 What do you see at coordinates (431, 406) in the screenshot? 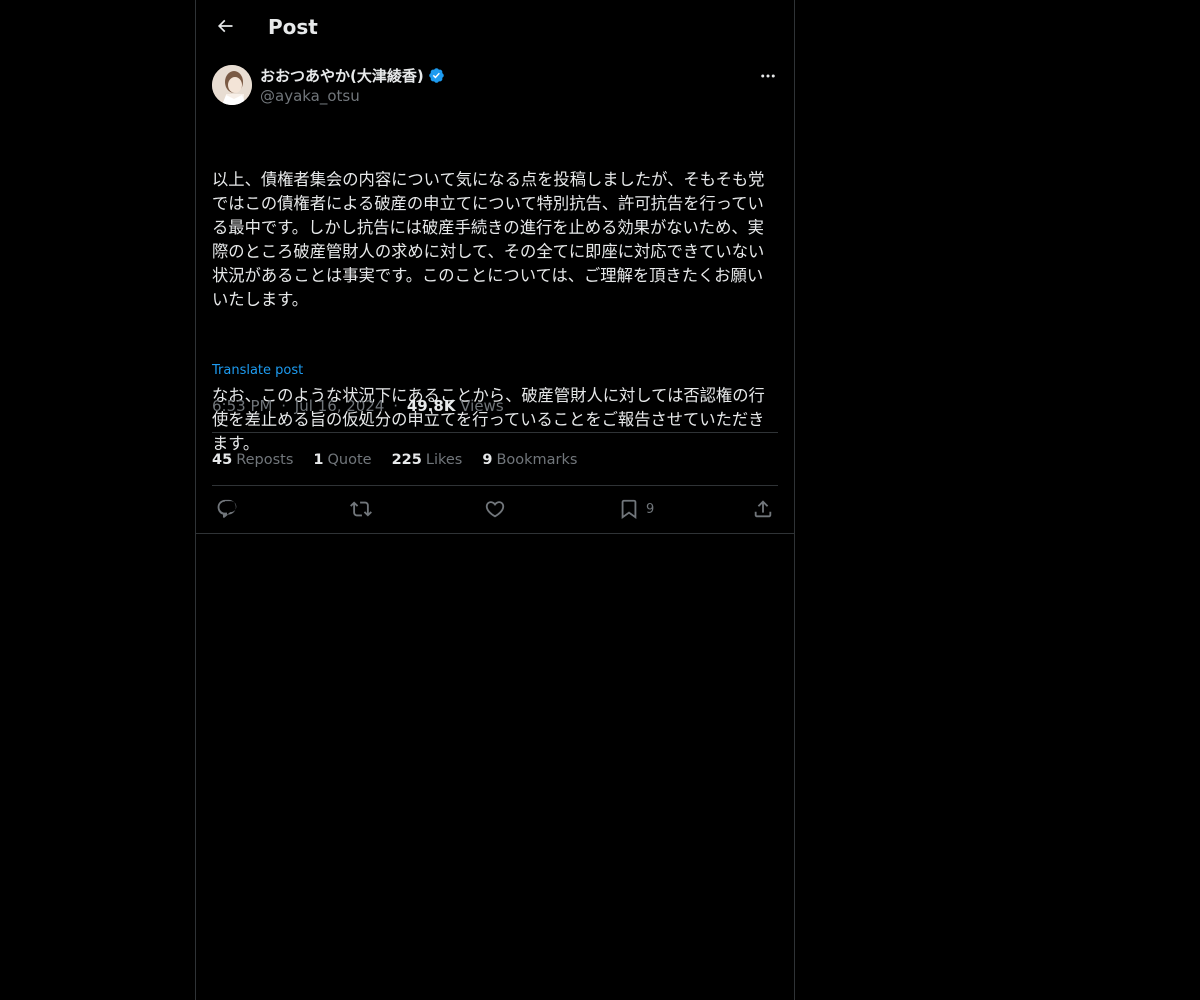
I see `views-count: 49.8K` at bounding box center [431, 406].